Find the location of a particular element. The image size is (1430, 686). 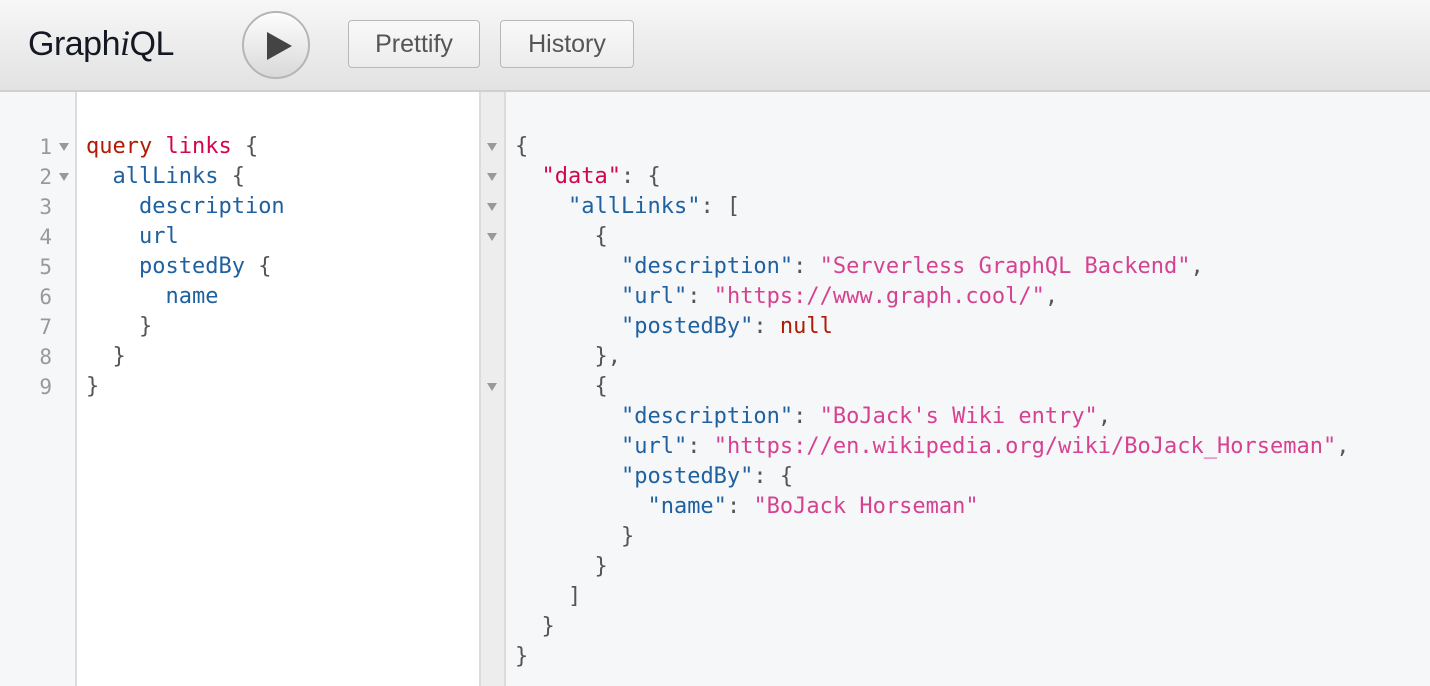

query-line: postedBy { is located at coordinates (178, 267).